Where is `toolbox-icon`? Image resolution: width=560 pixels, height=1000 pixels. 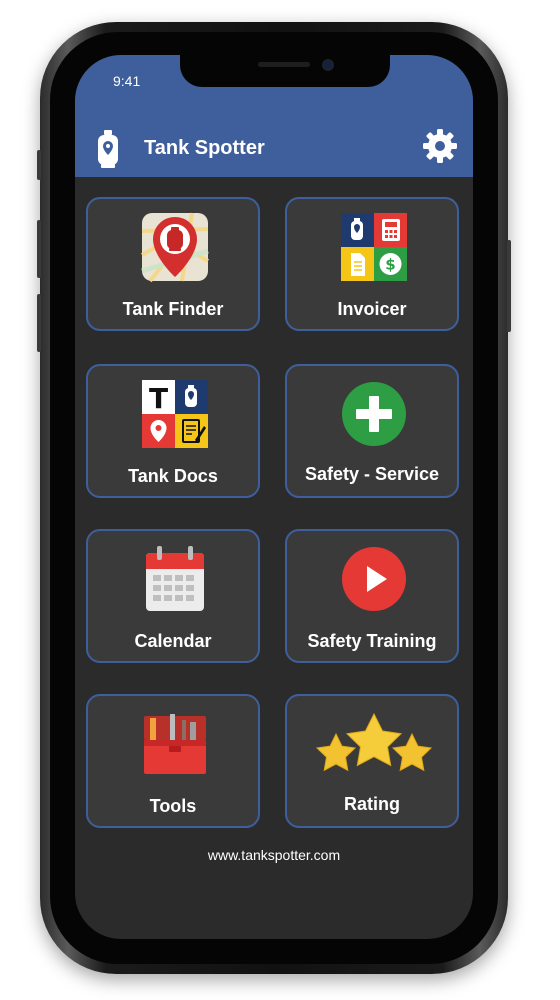
toolbox-icon is located at coordinates (175, 744).